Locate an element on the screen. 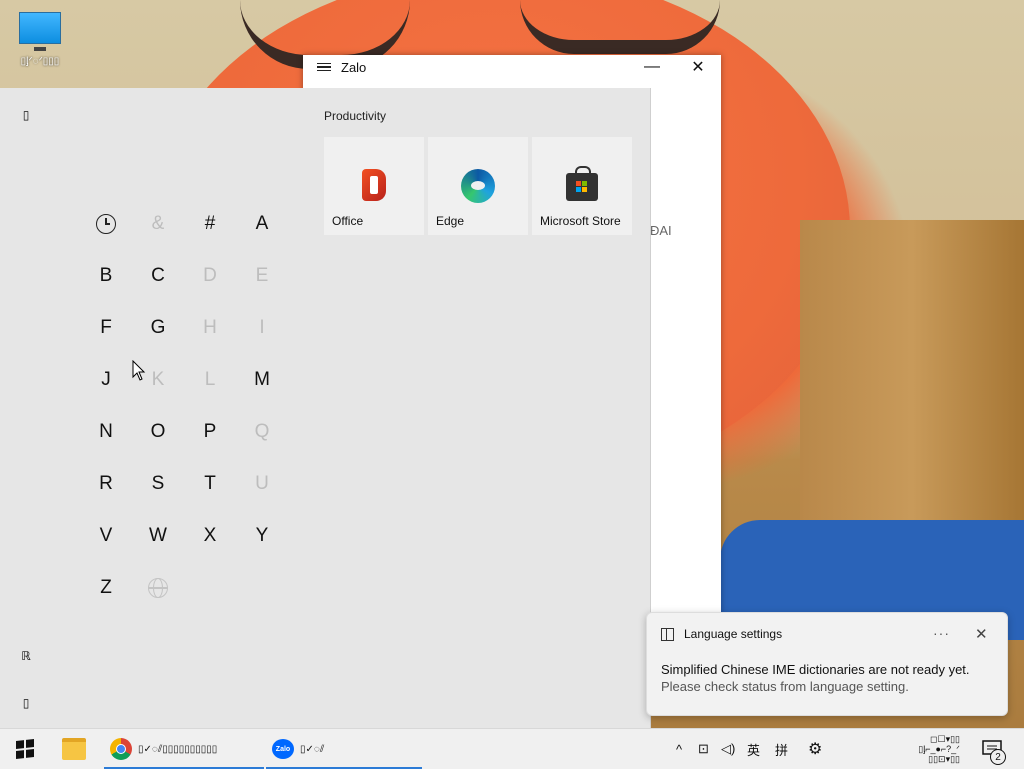 The width and height of the screenshot is (1024, 769). ime-settings-icon: ⚙ is located at coordinates (815, 749).